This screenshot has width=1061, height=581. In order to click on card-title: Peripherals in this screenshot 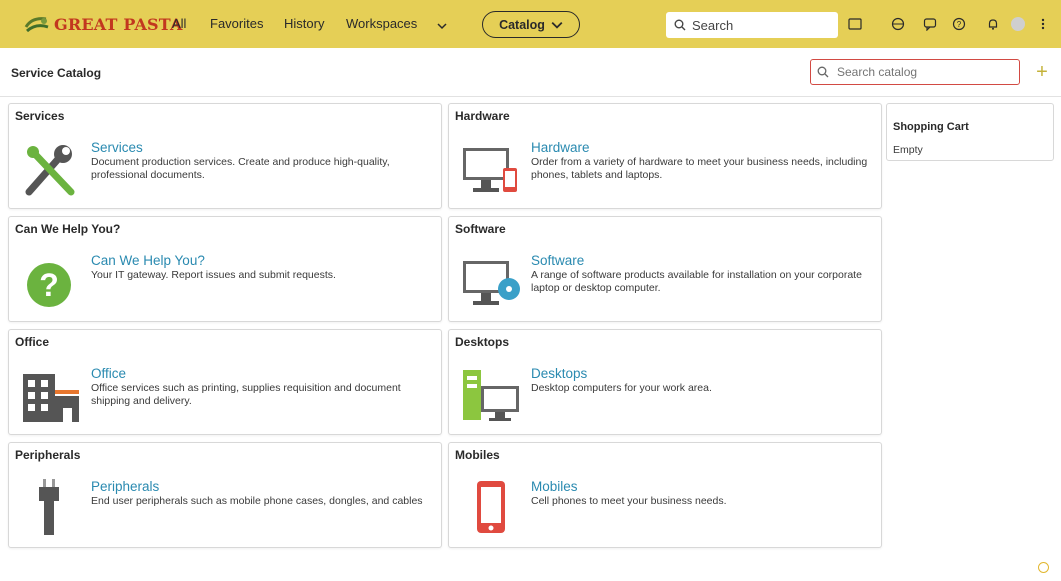, I will do `click(125, 486)`.